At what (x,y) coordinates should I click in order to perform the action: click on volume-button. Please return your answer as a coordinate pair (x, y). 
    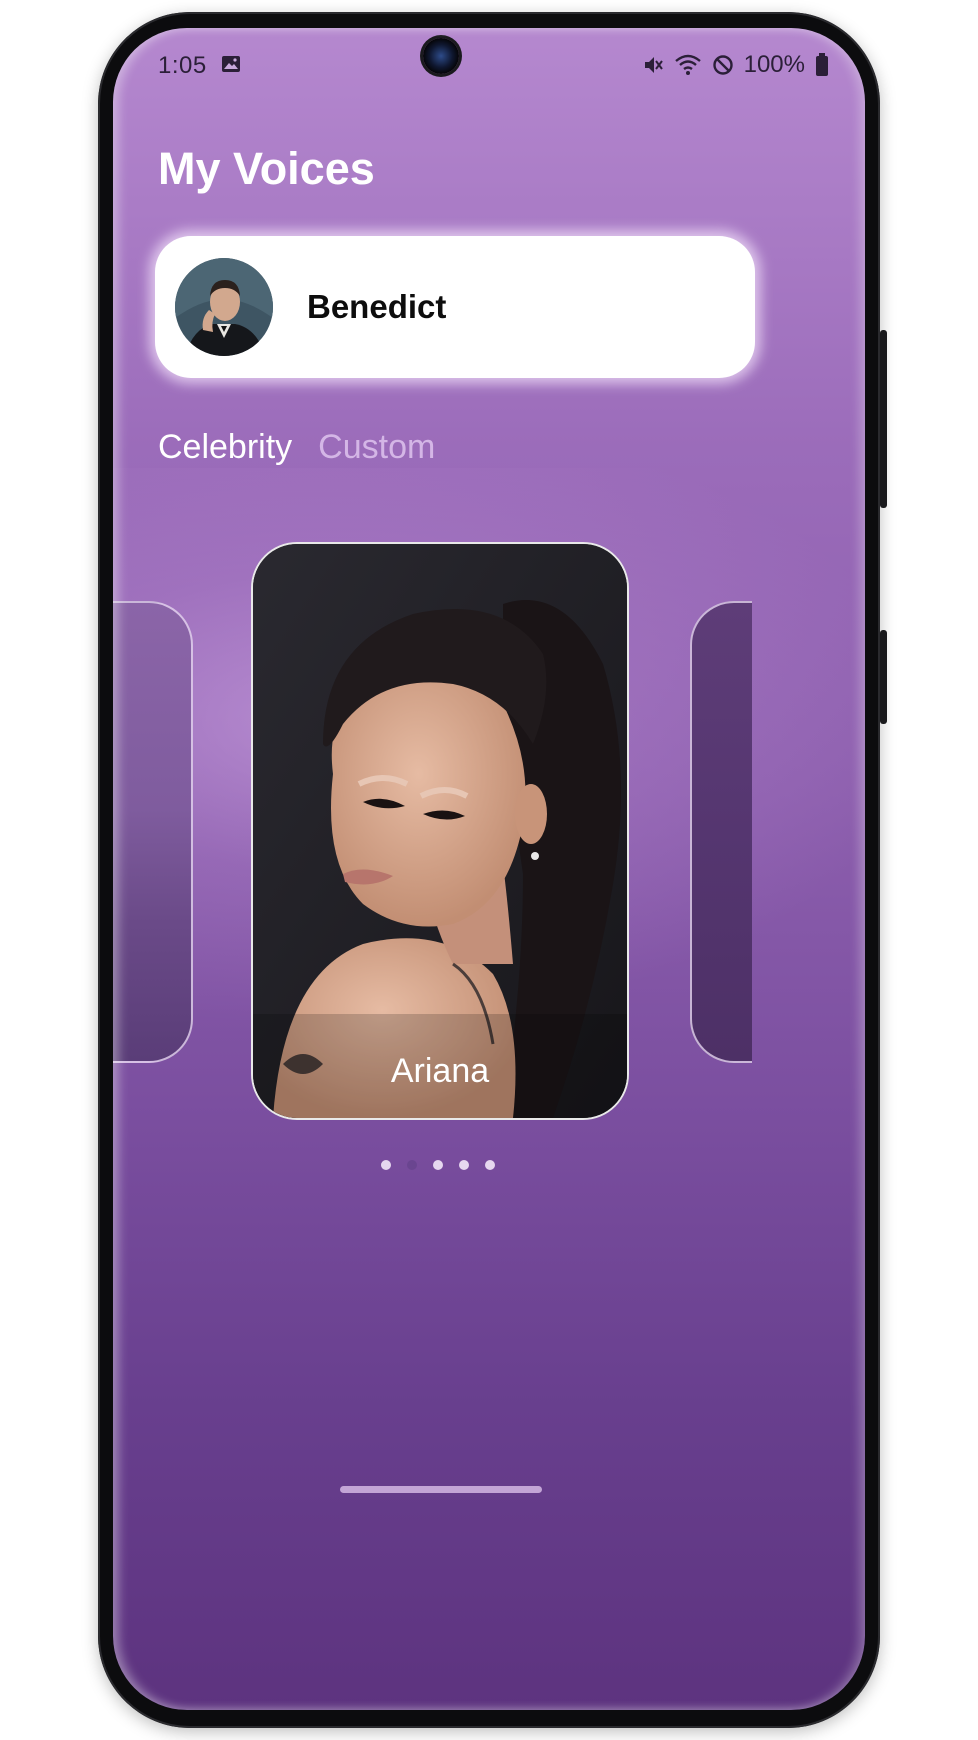
    Looking at the image, I should click on (883, 677).